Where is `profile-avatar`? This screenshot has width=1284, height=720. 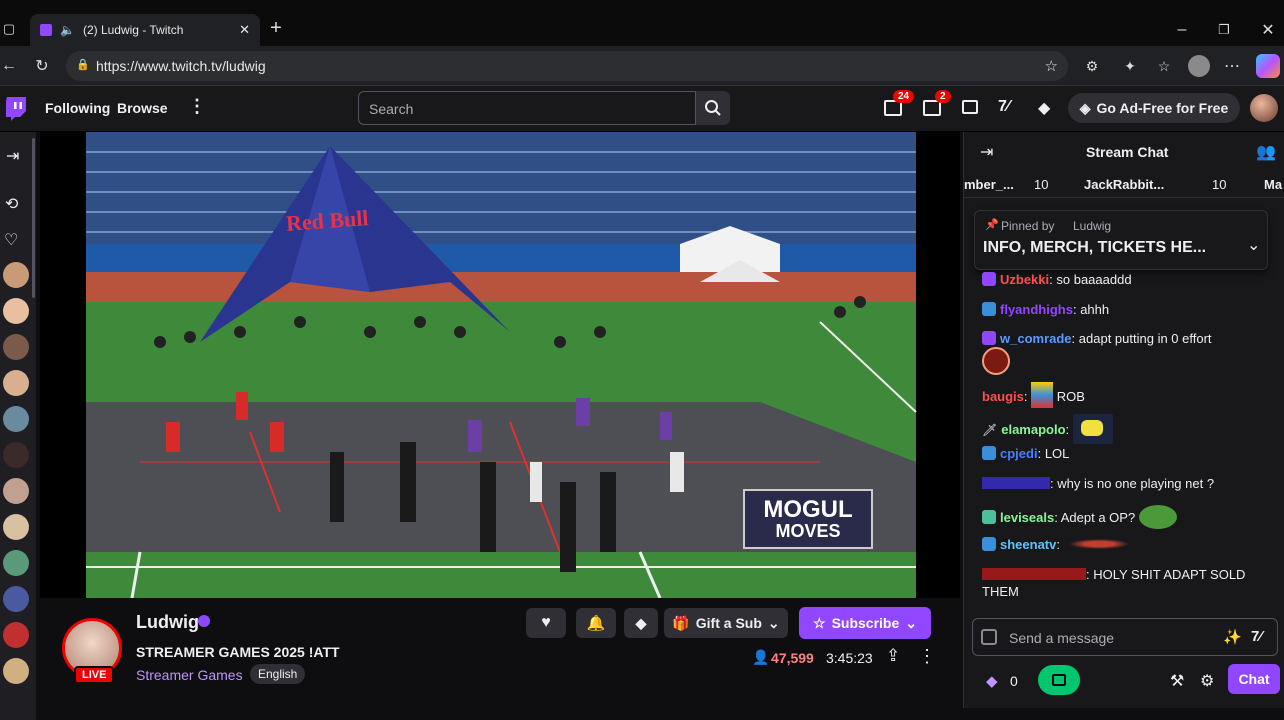
profile-avatar is located at coordinates (1199, 66).